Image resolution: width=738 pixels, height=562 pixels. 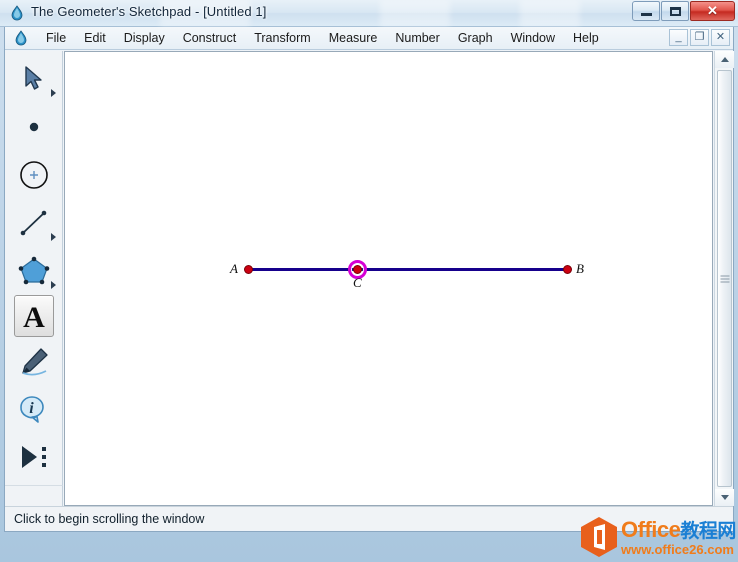 I want to click on play-triangle-dots-icon, so click(x=33, y=457).